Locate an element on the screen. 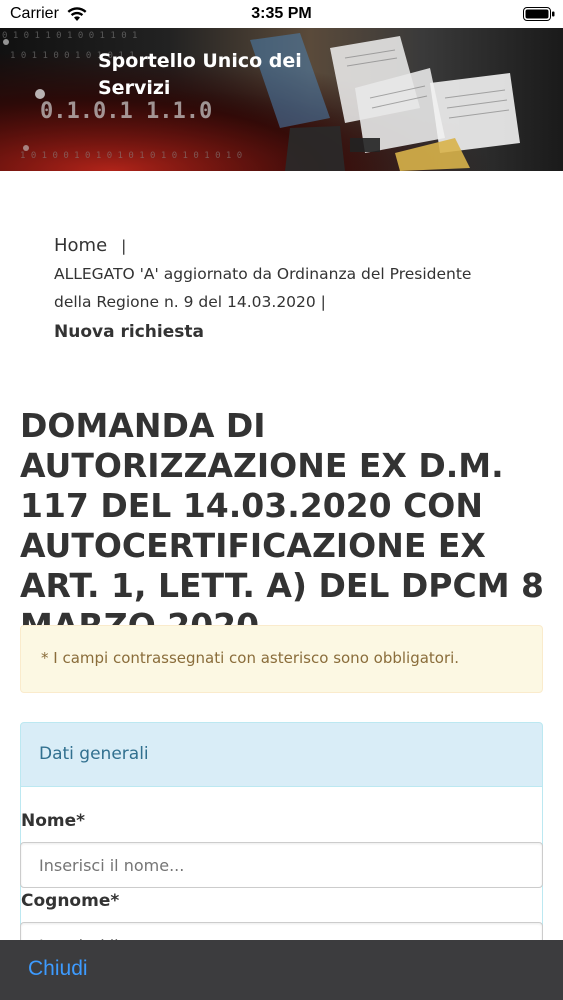 The height and width of the screenshot is (1000, 563). bottom-toolbar: Chiudi is located at coordinates (281, 970).